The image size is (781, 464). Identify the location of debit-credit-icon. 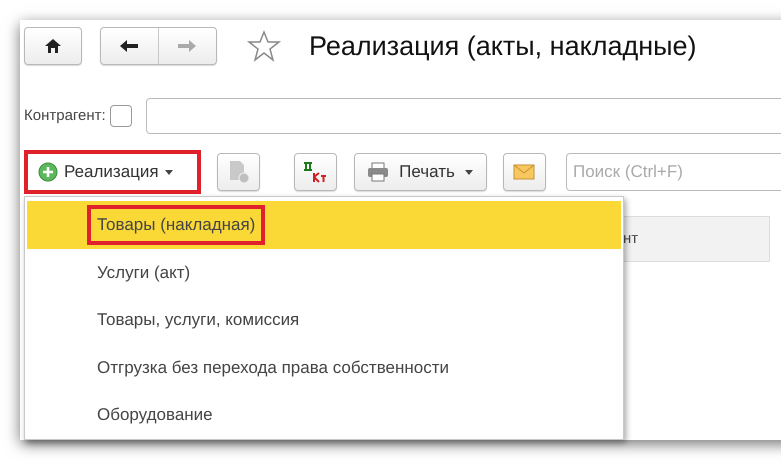
(315, 172).